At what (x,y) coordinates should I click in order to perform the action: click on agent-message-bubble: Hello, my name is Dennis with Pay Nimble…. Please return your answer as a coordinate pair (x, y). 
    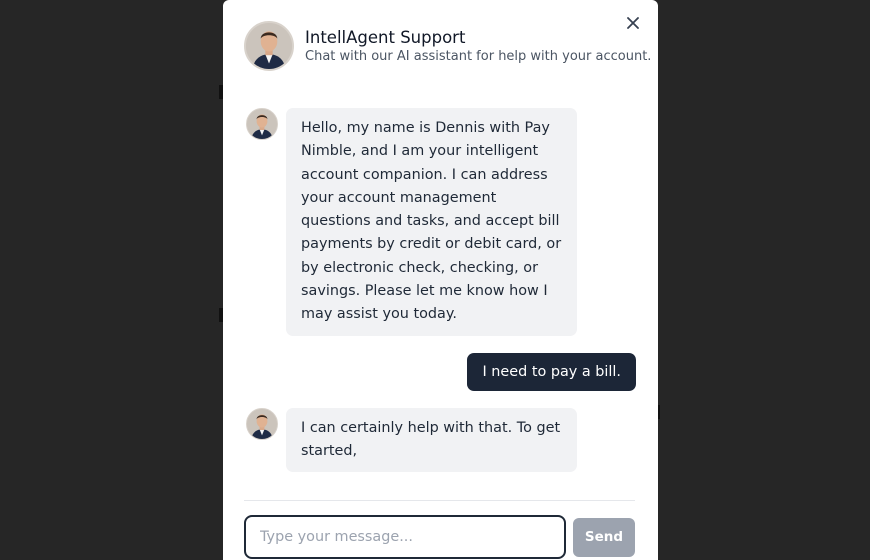
    Looking at the image, I should click on (431, 222).